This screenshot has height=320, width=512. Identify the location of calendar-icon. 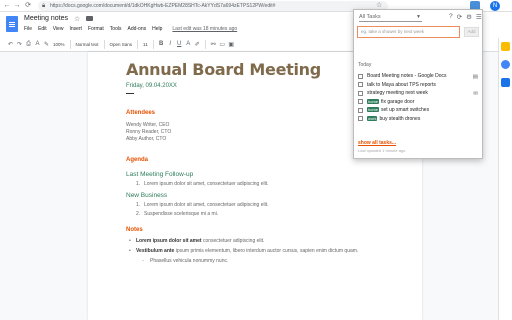
(505, 82).